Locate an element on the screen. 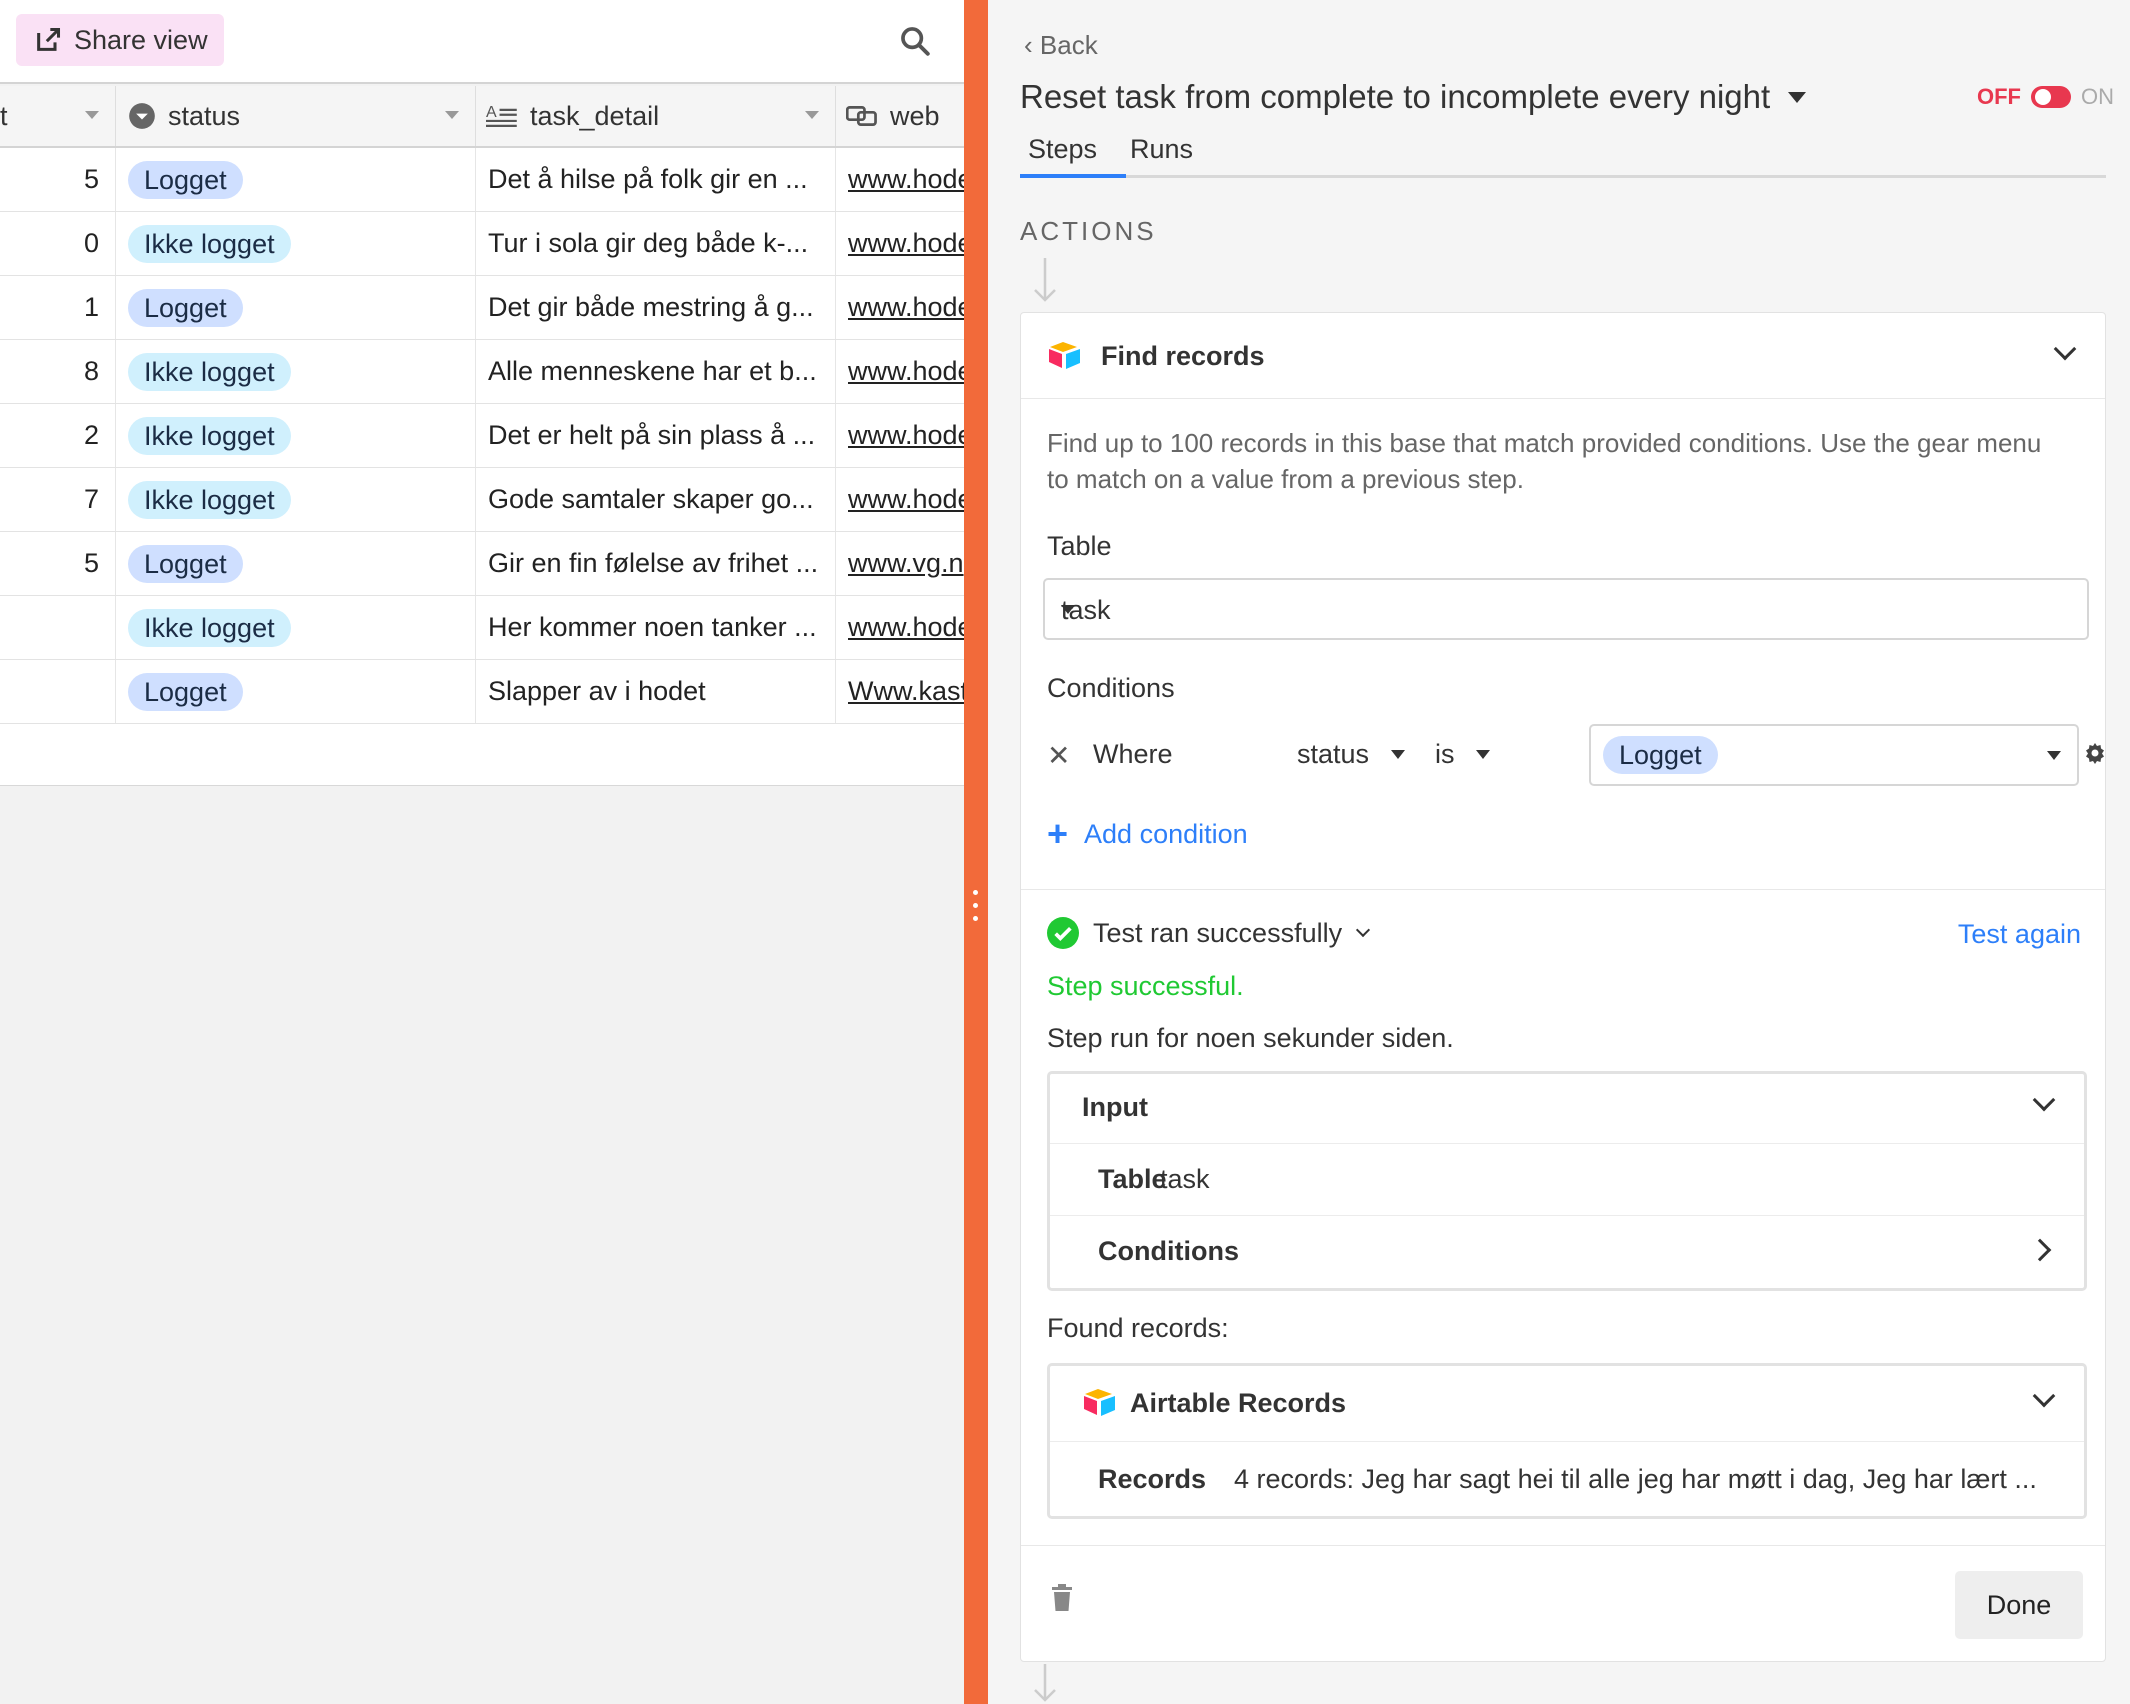 The image size is (2130, 1704). condition-value-select: Logget is located at coordinates (1834, 755).